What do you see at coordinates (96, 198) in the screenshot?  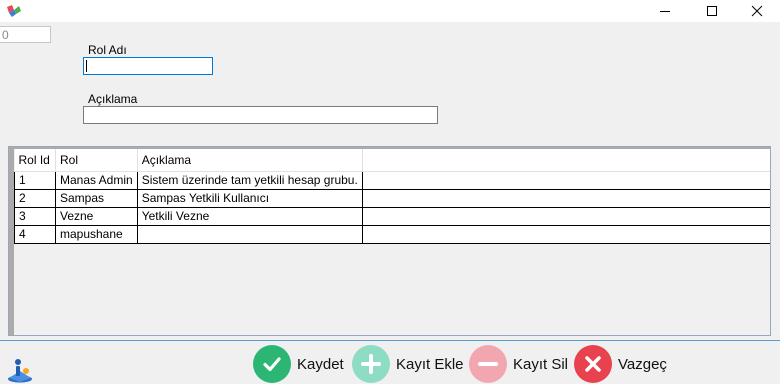 I see `cell-rol: Sampas` at bounding box center [96, 198].